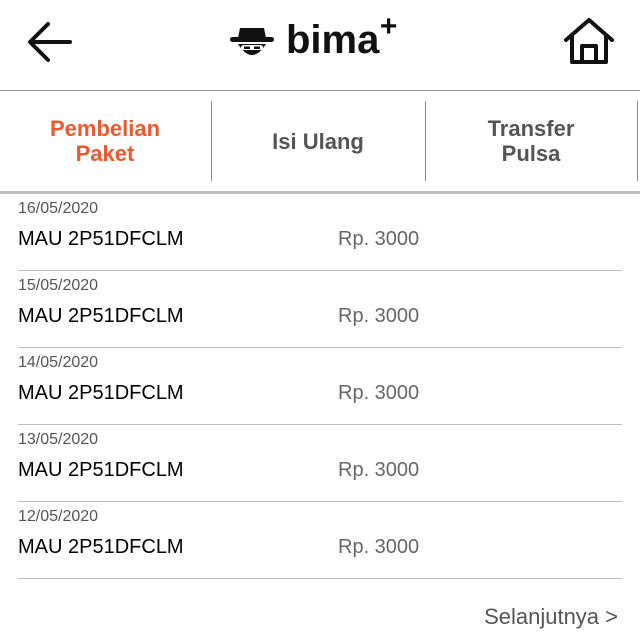  I want to click on bima-logo: bima +, so click(311, 40).